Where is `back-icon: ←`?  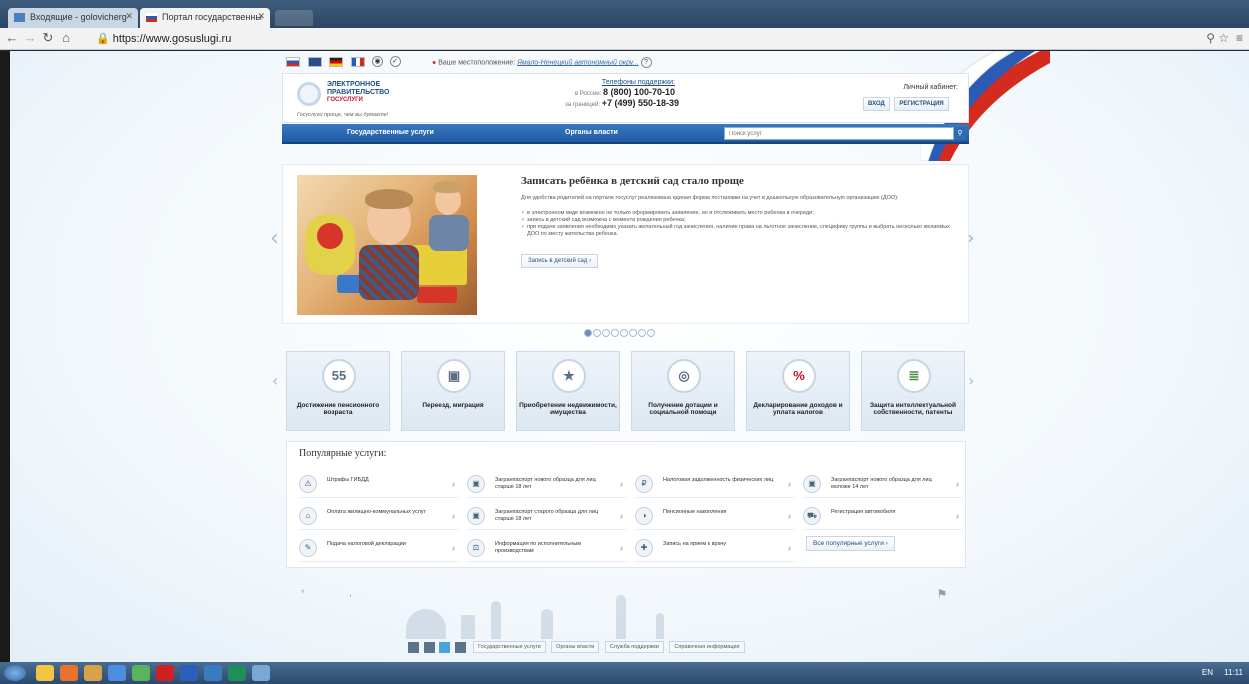
back-icon: ← is located at coordinates (12, 38).